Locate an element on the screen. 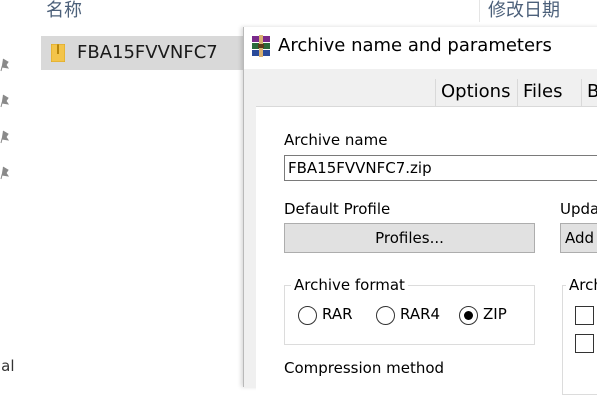  zip-folder-icon is located at coordinates (58, 53).